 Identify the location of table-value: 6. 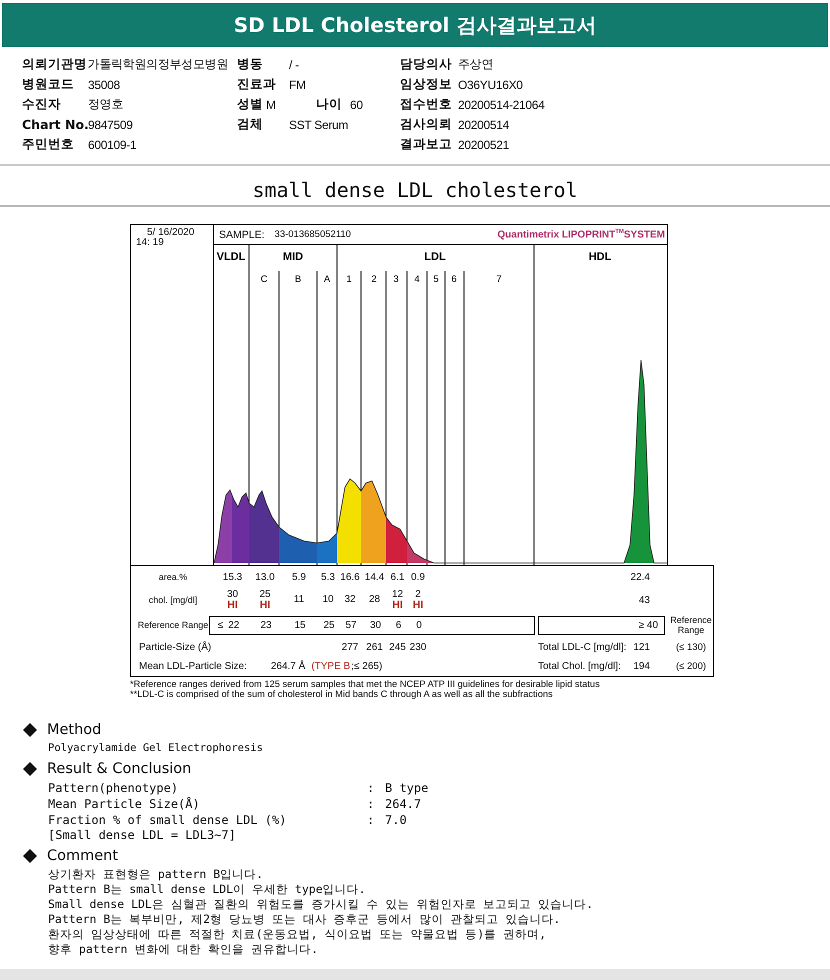
(399, 625).